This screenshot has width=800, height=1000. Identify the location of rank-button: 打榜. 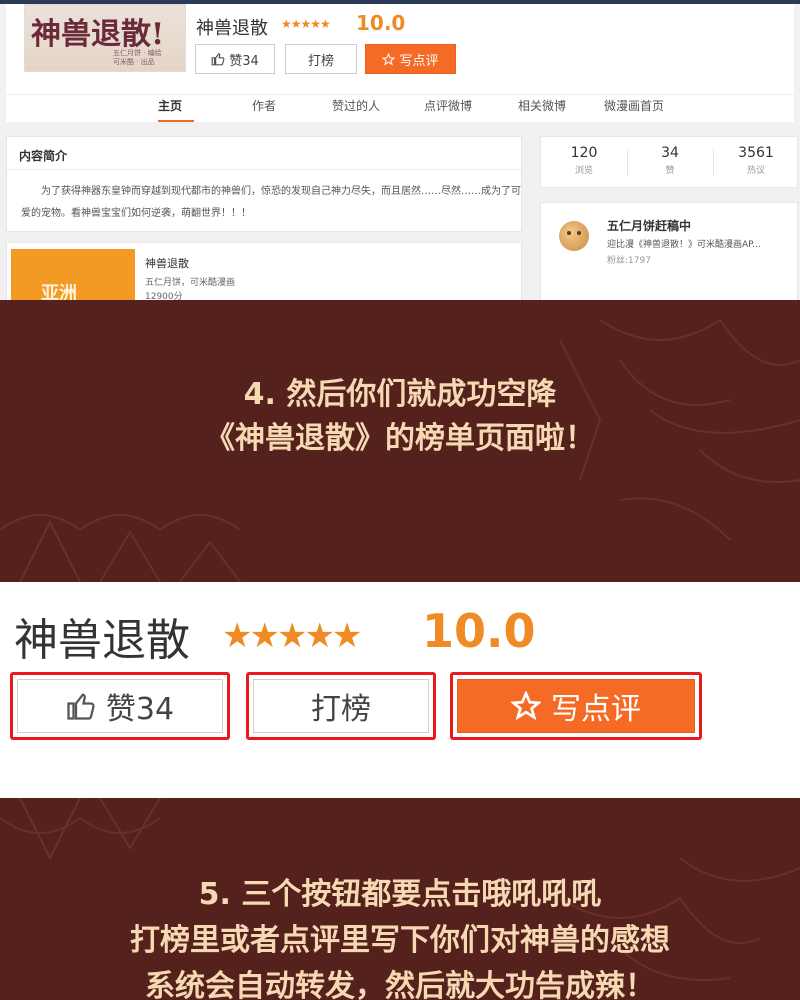
(321, 59).